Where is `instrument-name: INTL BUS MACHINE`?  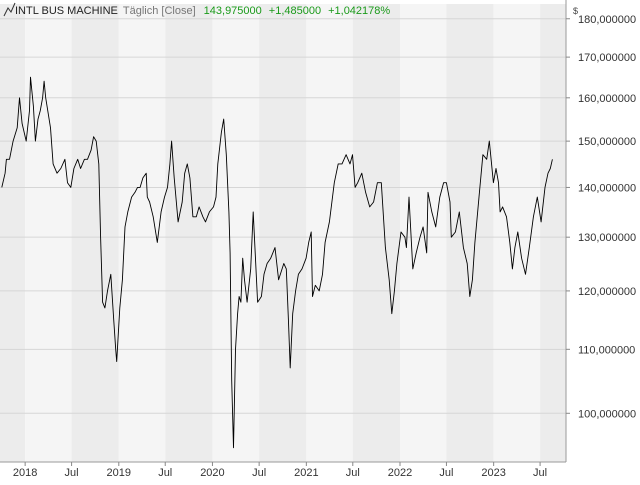
instrument-name: INTL BUS MACHINE is located at coordinates (66, 11).